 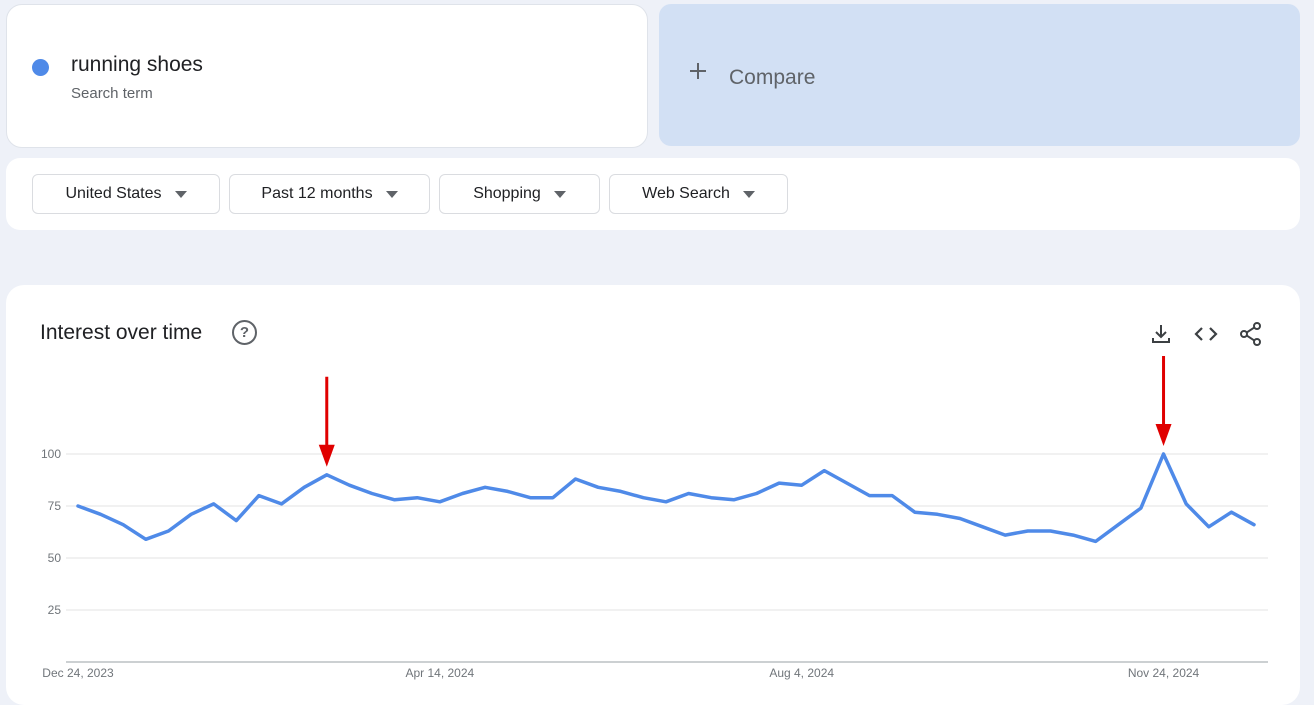 I want to click on x-tick-label: Aug 4, 2024, so click(x=801, y=673).